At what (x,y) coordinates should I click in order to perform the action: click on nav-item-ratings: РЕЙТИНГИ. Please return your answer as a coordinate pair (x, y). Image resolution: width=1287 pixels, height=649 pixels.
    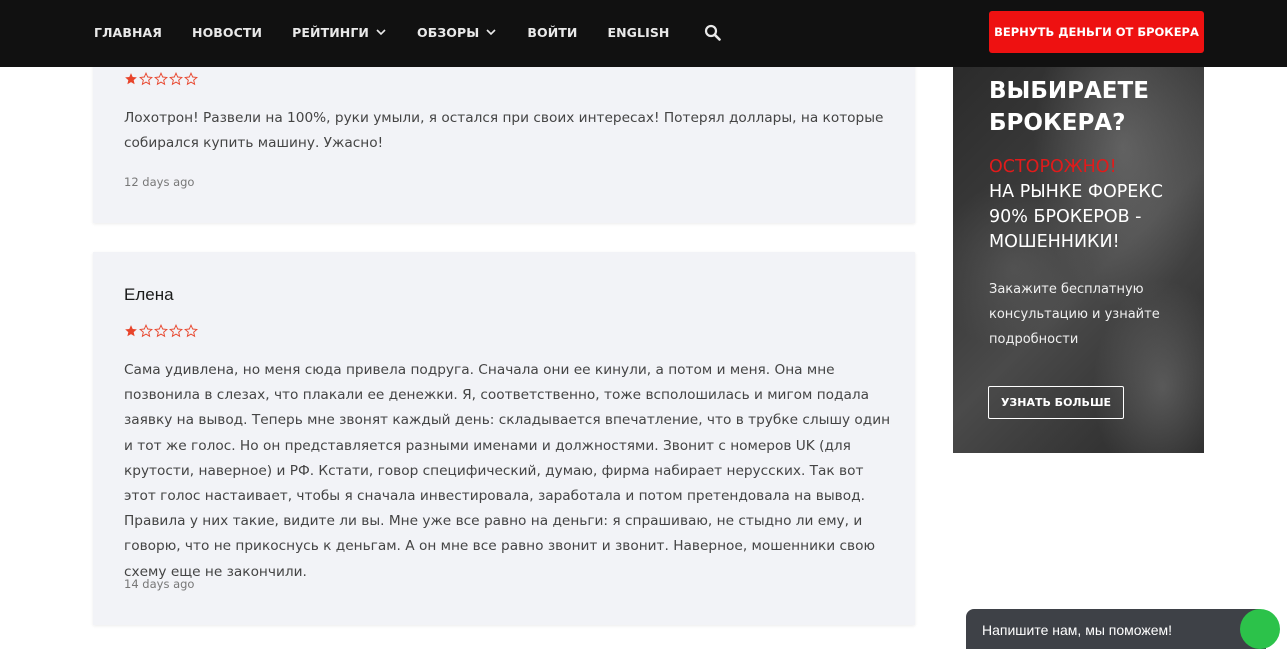
    Looking at the image, I should click on (339, 32).